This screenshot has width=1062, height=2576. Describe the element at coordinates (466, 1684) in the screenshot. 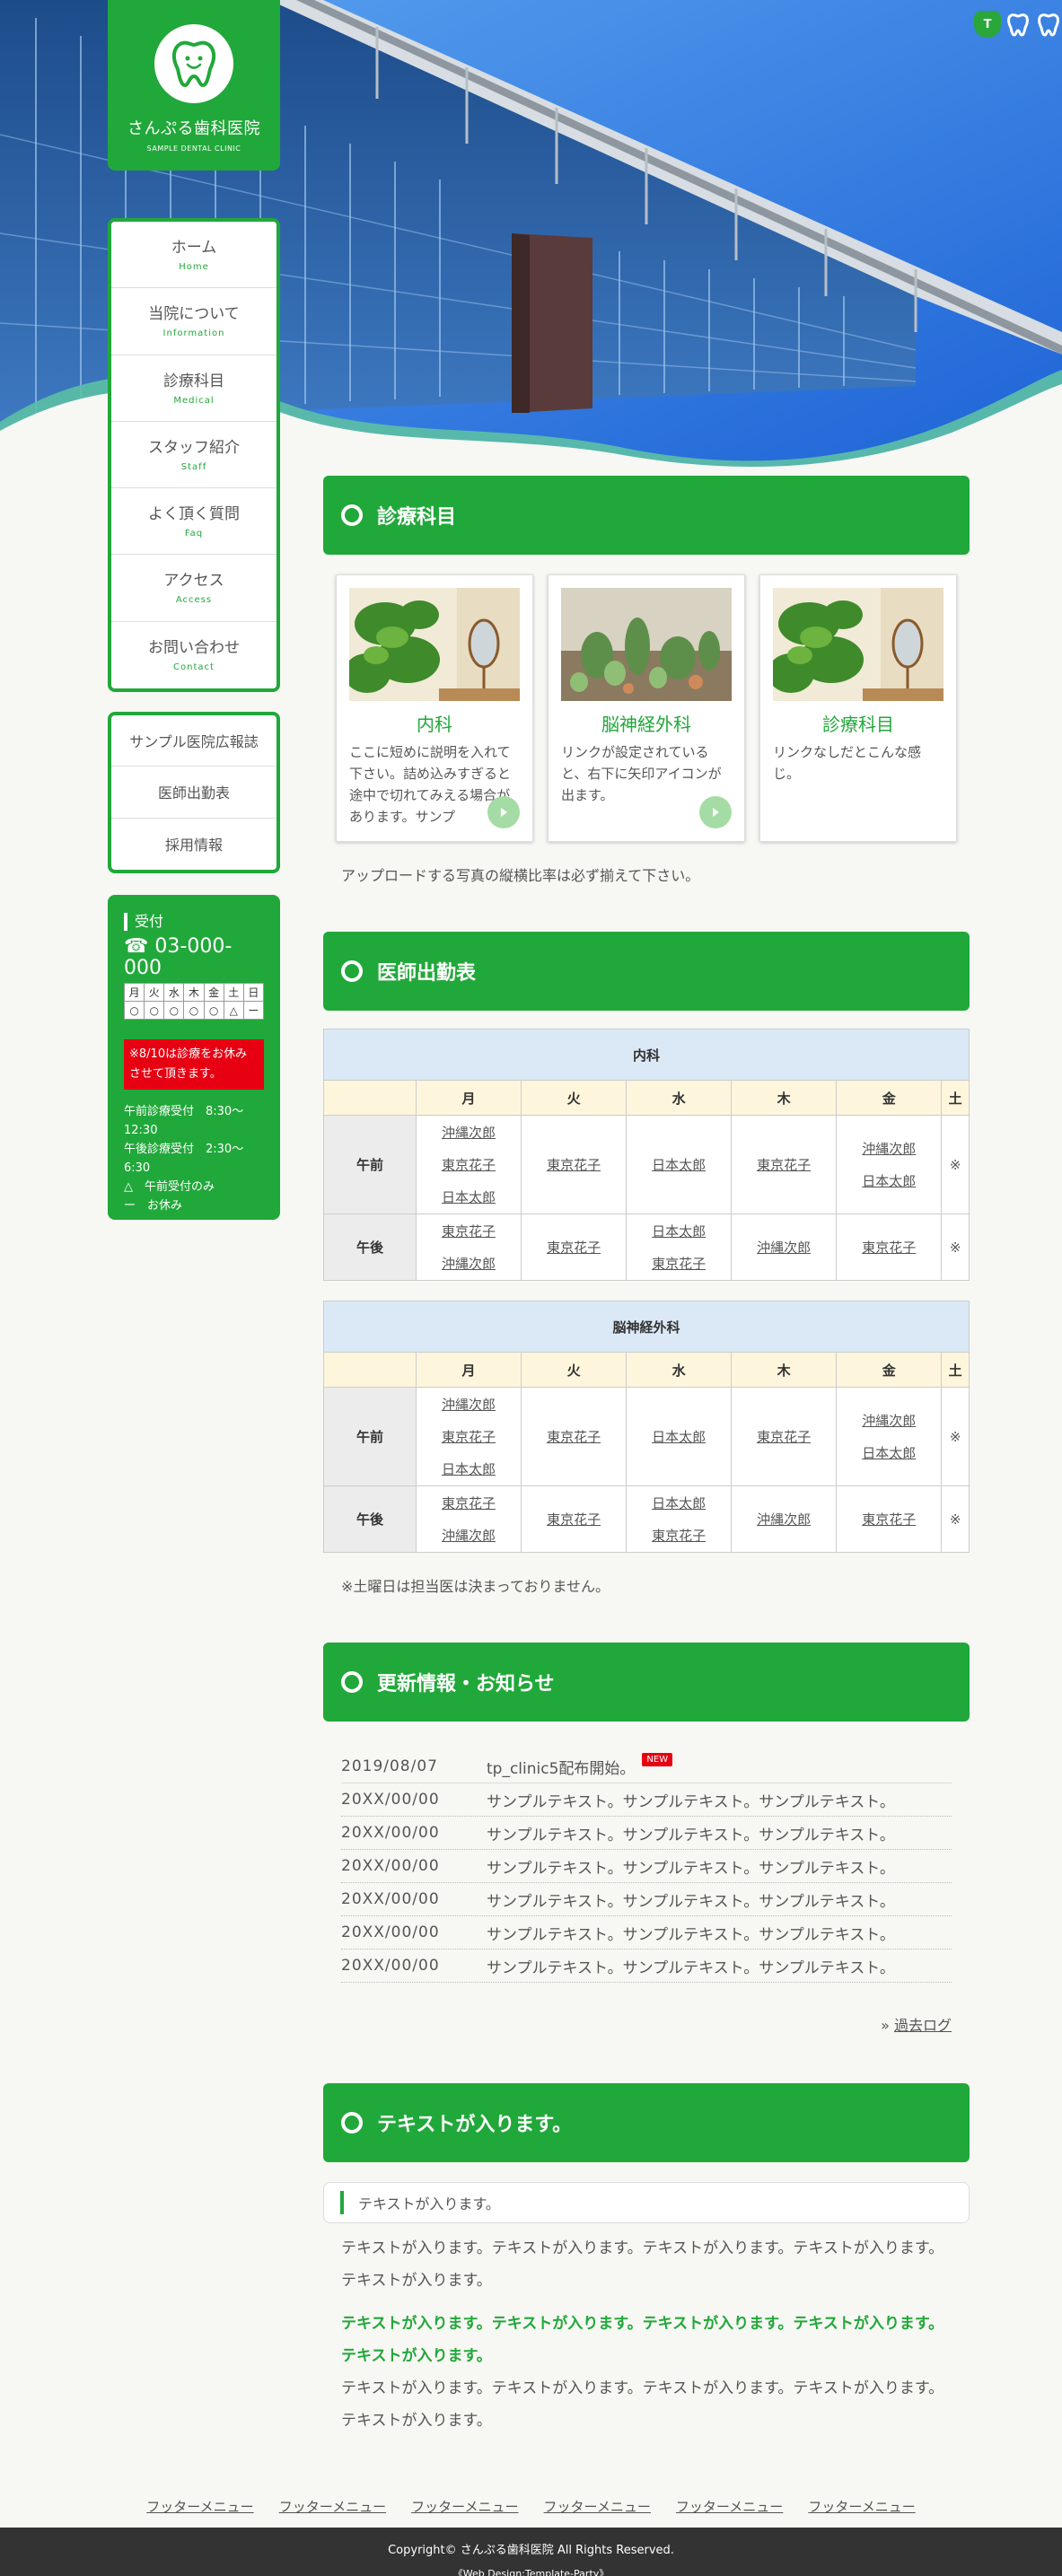

I see `section-heading-text: 更新情報・お知らせ` at that location.